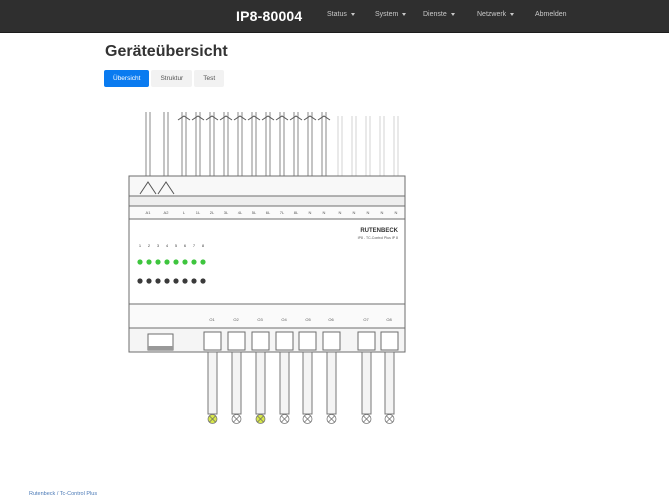  What do you see at coordinates (160, 348) in the screenshot?
I see `bus-connector-pins` at bounding box center [160, 348].